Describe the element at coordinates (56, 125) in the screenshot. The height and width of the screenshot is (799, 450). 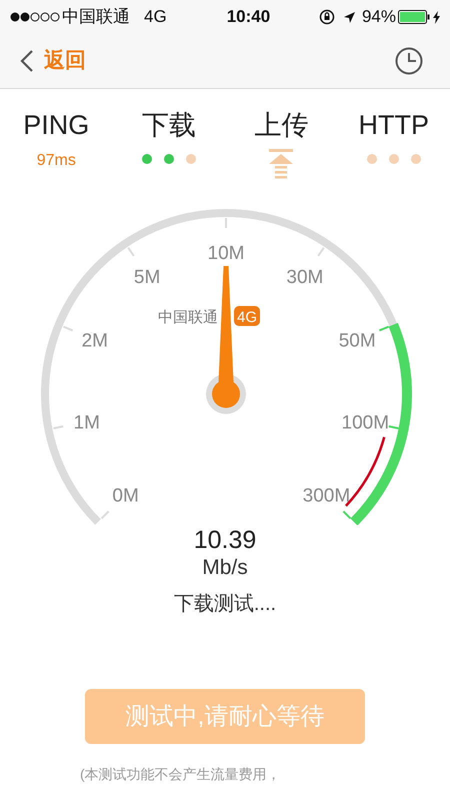
I see `test-tab: PING` at that location.